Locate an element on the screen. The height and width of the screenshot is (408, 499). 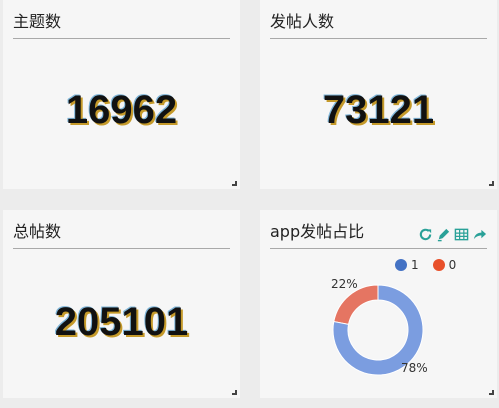
panel-title: 发帖人数 is located at coordinates (378, 24).